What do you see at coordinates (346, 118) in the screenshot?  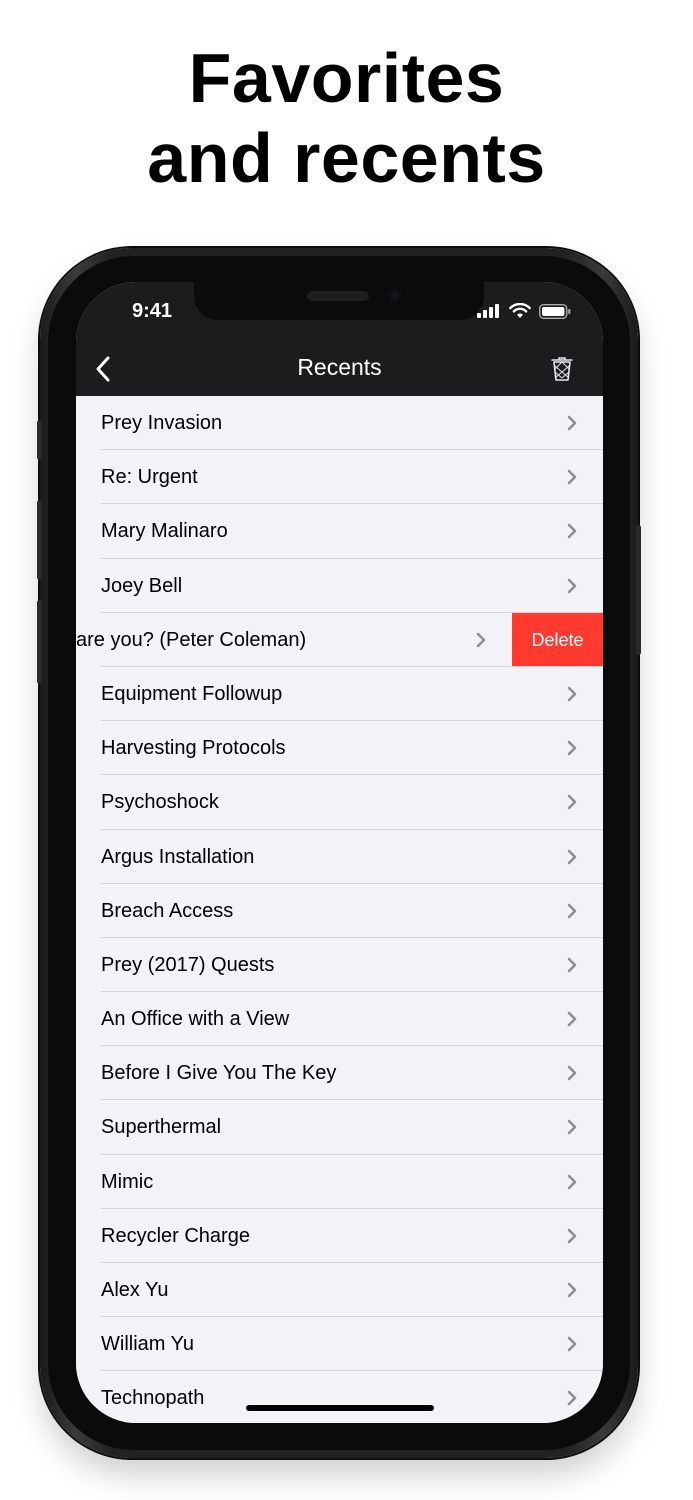 I see `marketing-headline: Favorites and recents` at bounding box center [346, 118].